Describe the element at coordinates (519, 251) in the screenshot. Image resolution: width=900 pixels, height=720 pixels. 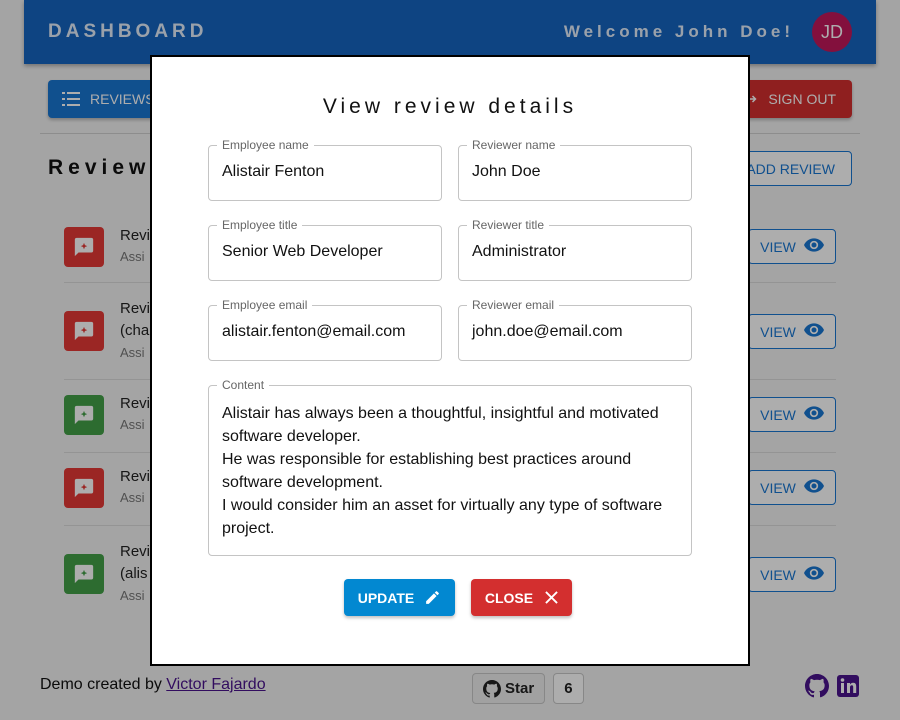
I see `reviewer-title-value: Administrator` at that location.